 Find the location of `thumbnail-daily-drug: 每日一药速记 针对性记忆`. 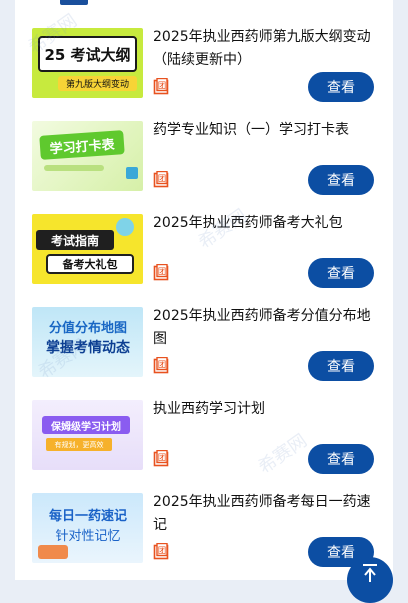

thumbnail-daily-drug: 每日一药速记 针对性记忆 is located at coordinates (87, 528).